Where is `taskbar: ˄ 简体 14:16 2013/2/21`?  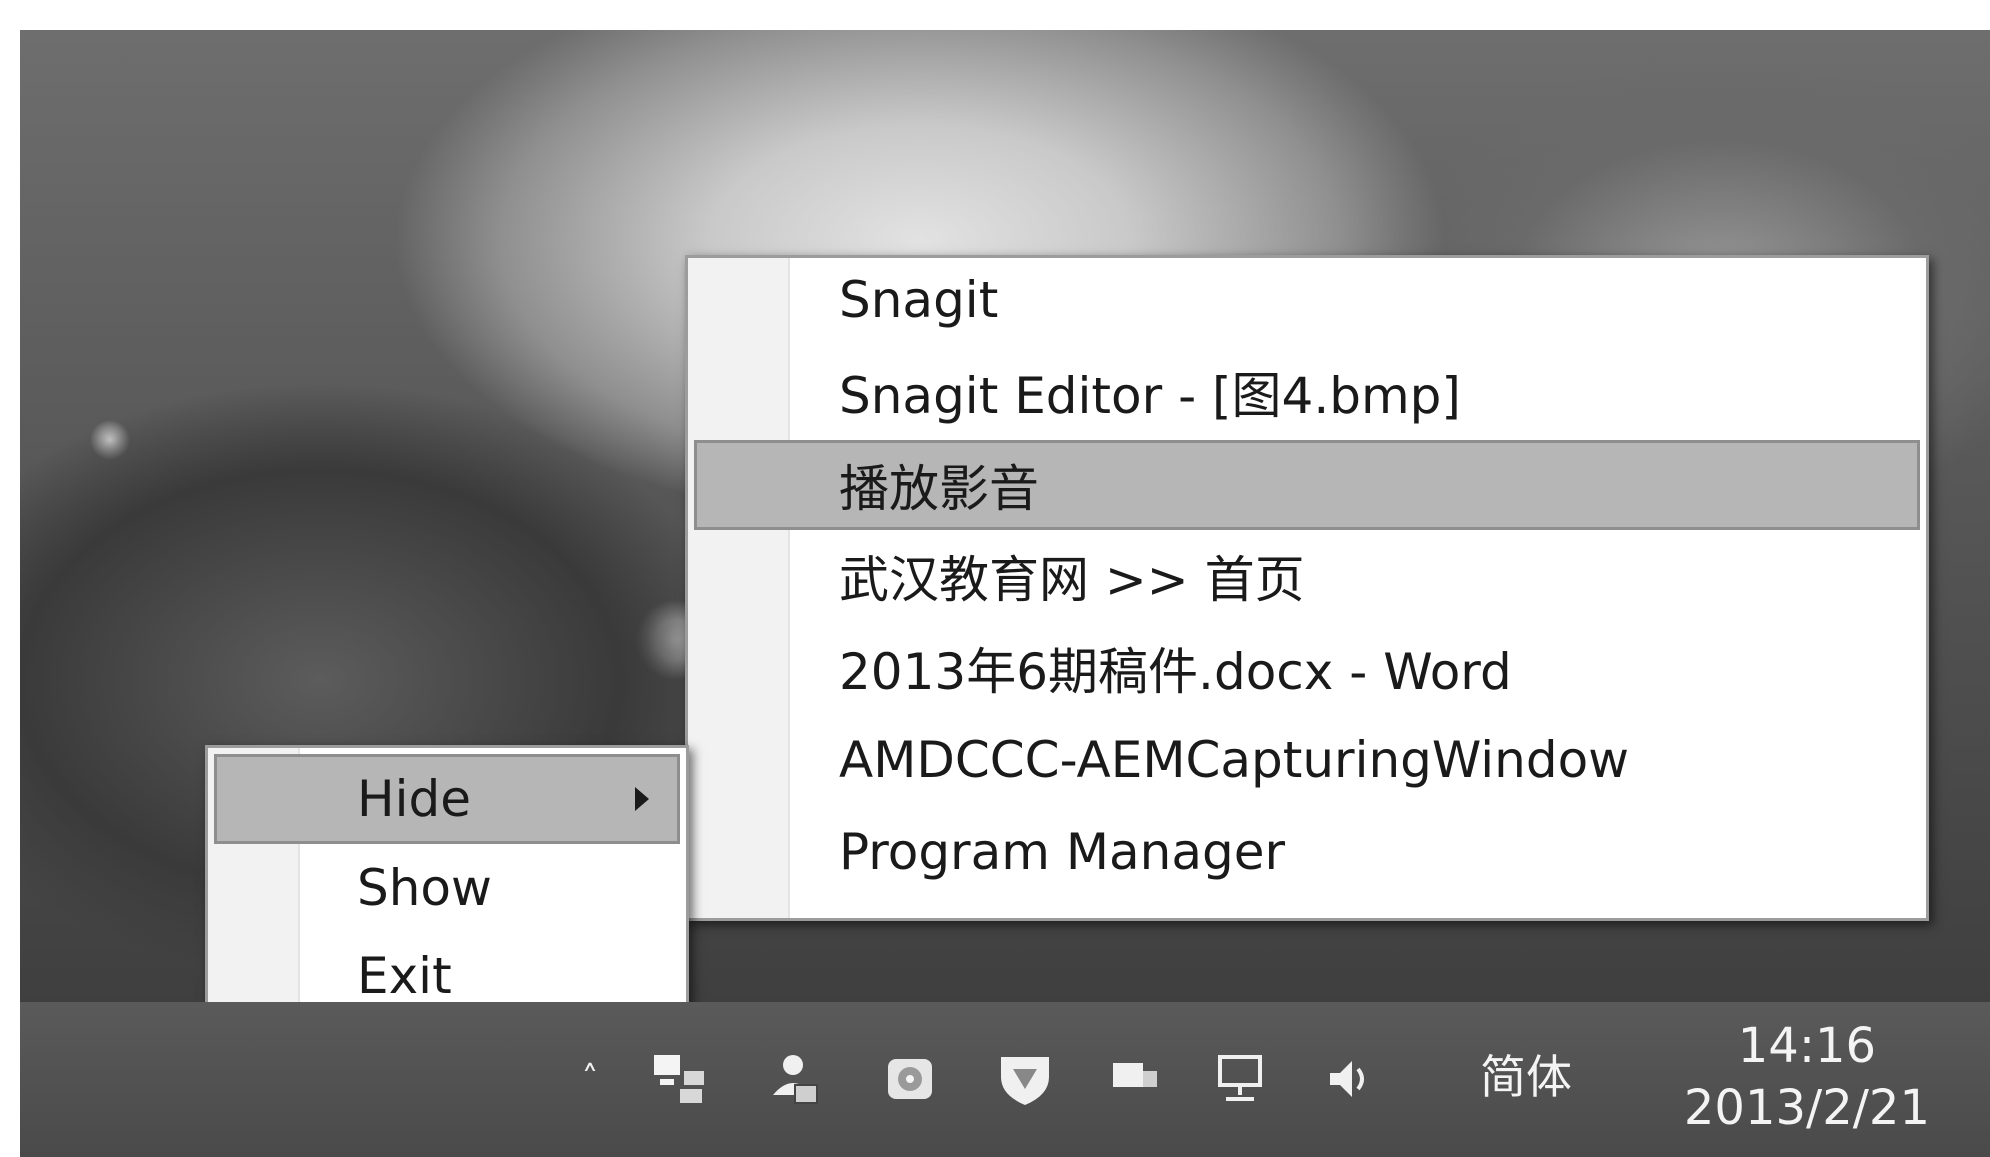 taskbar: ˄ 简体 14:16 2013/2/21 is located at coordinates (1005, 1079).